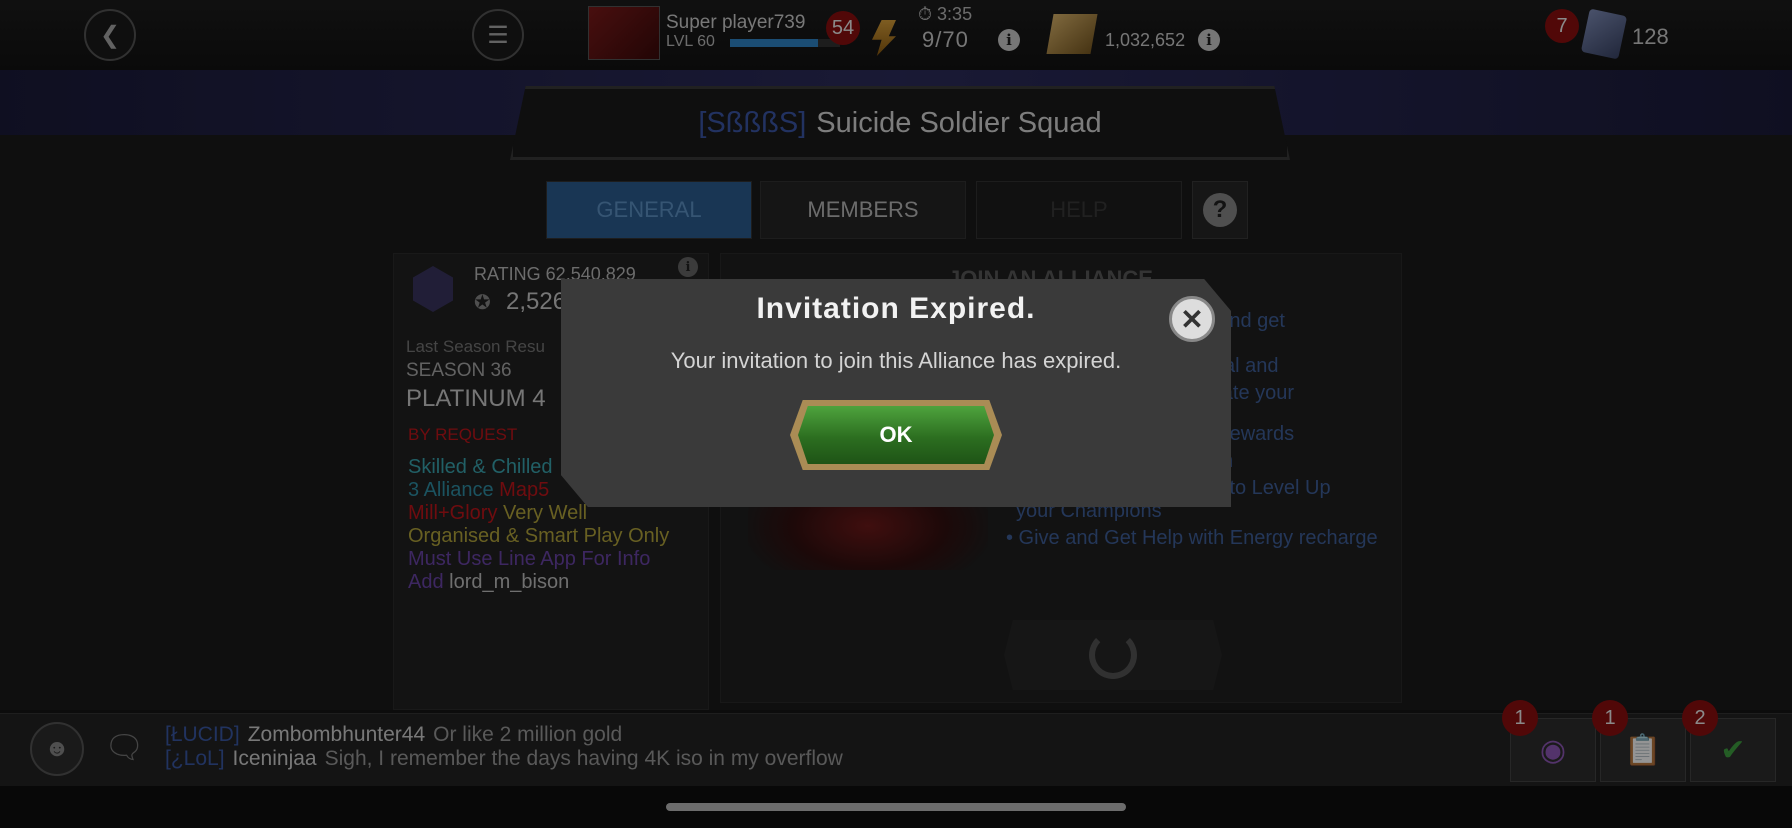 The height and width of the screenshot is (828, 1792). I want to click on dialog-title: Invitation Expired., so click(896, 308).